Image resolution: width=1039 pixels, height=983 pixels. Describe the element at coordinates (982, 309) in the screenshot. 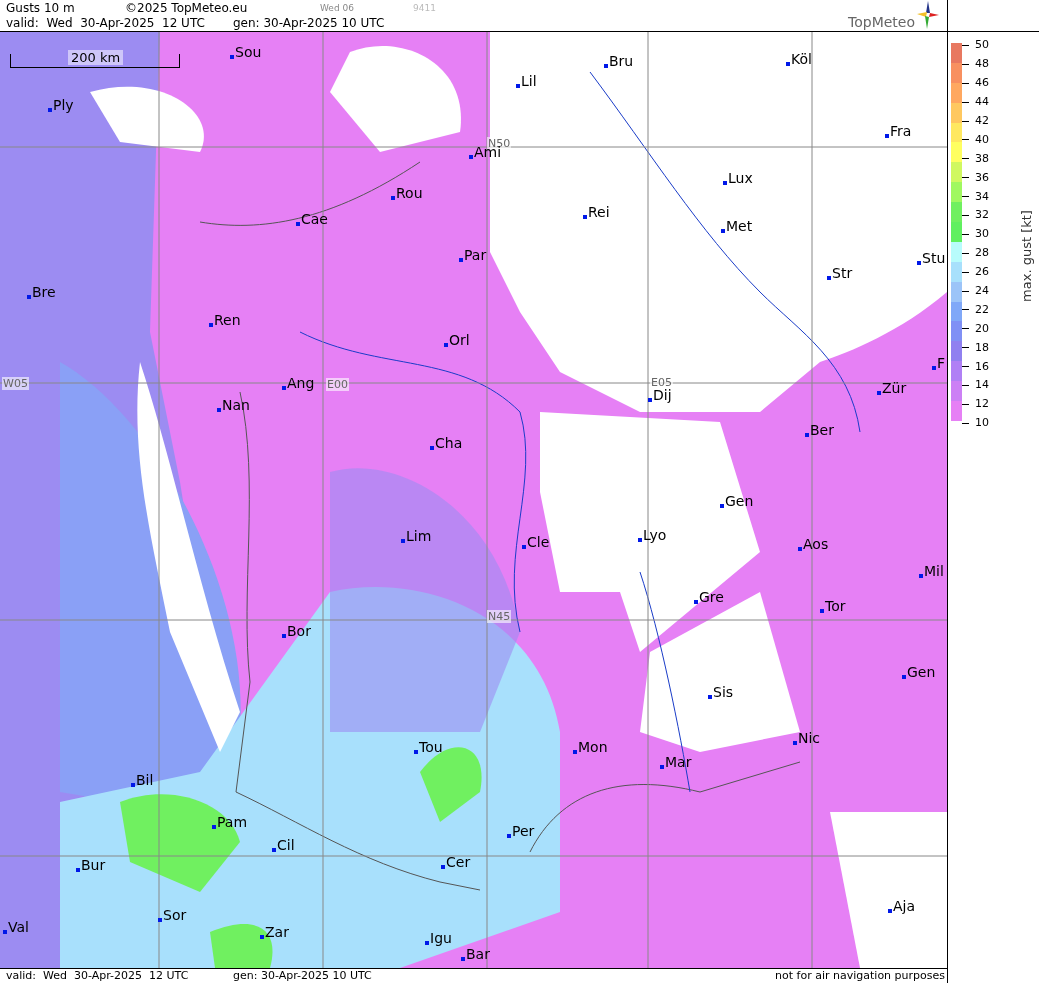

I see `scale-tick-label: 22` at that location.